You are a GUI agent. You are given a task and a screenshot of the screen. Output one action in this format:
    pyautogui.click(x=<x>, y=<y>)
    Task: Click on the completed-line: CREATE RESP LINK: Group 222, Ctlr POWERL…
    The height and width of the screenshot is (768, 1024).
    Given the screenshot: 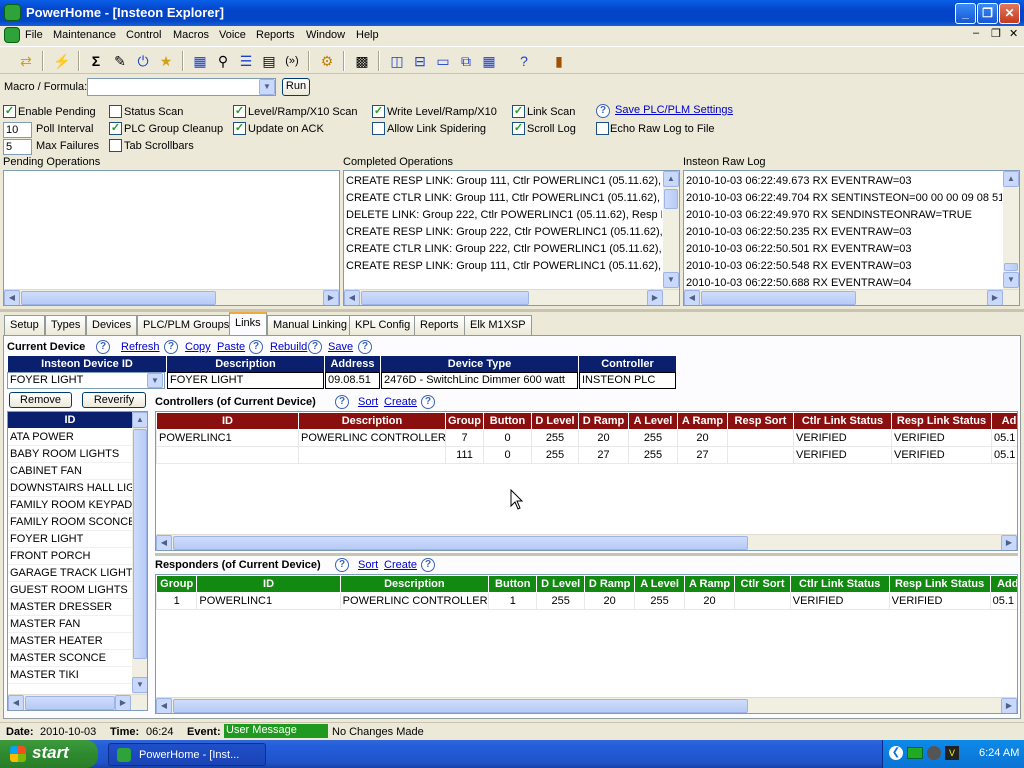 What is the action you would take?
    pyautogui.click(x=503, y=232)
    